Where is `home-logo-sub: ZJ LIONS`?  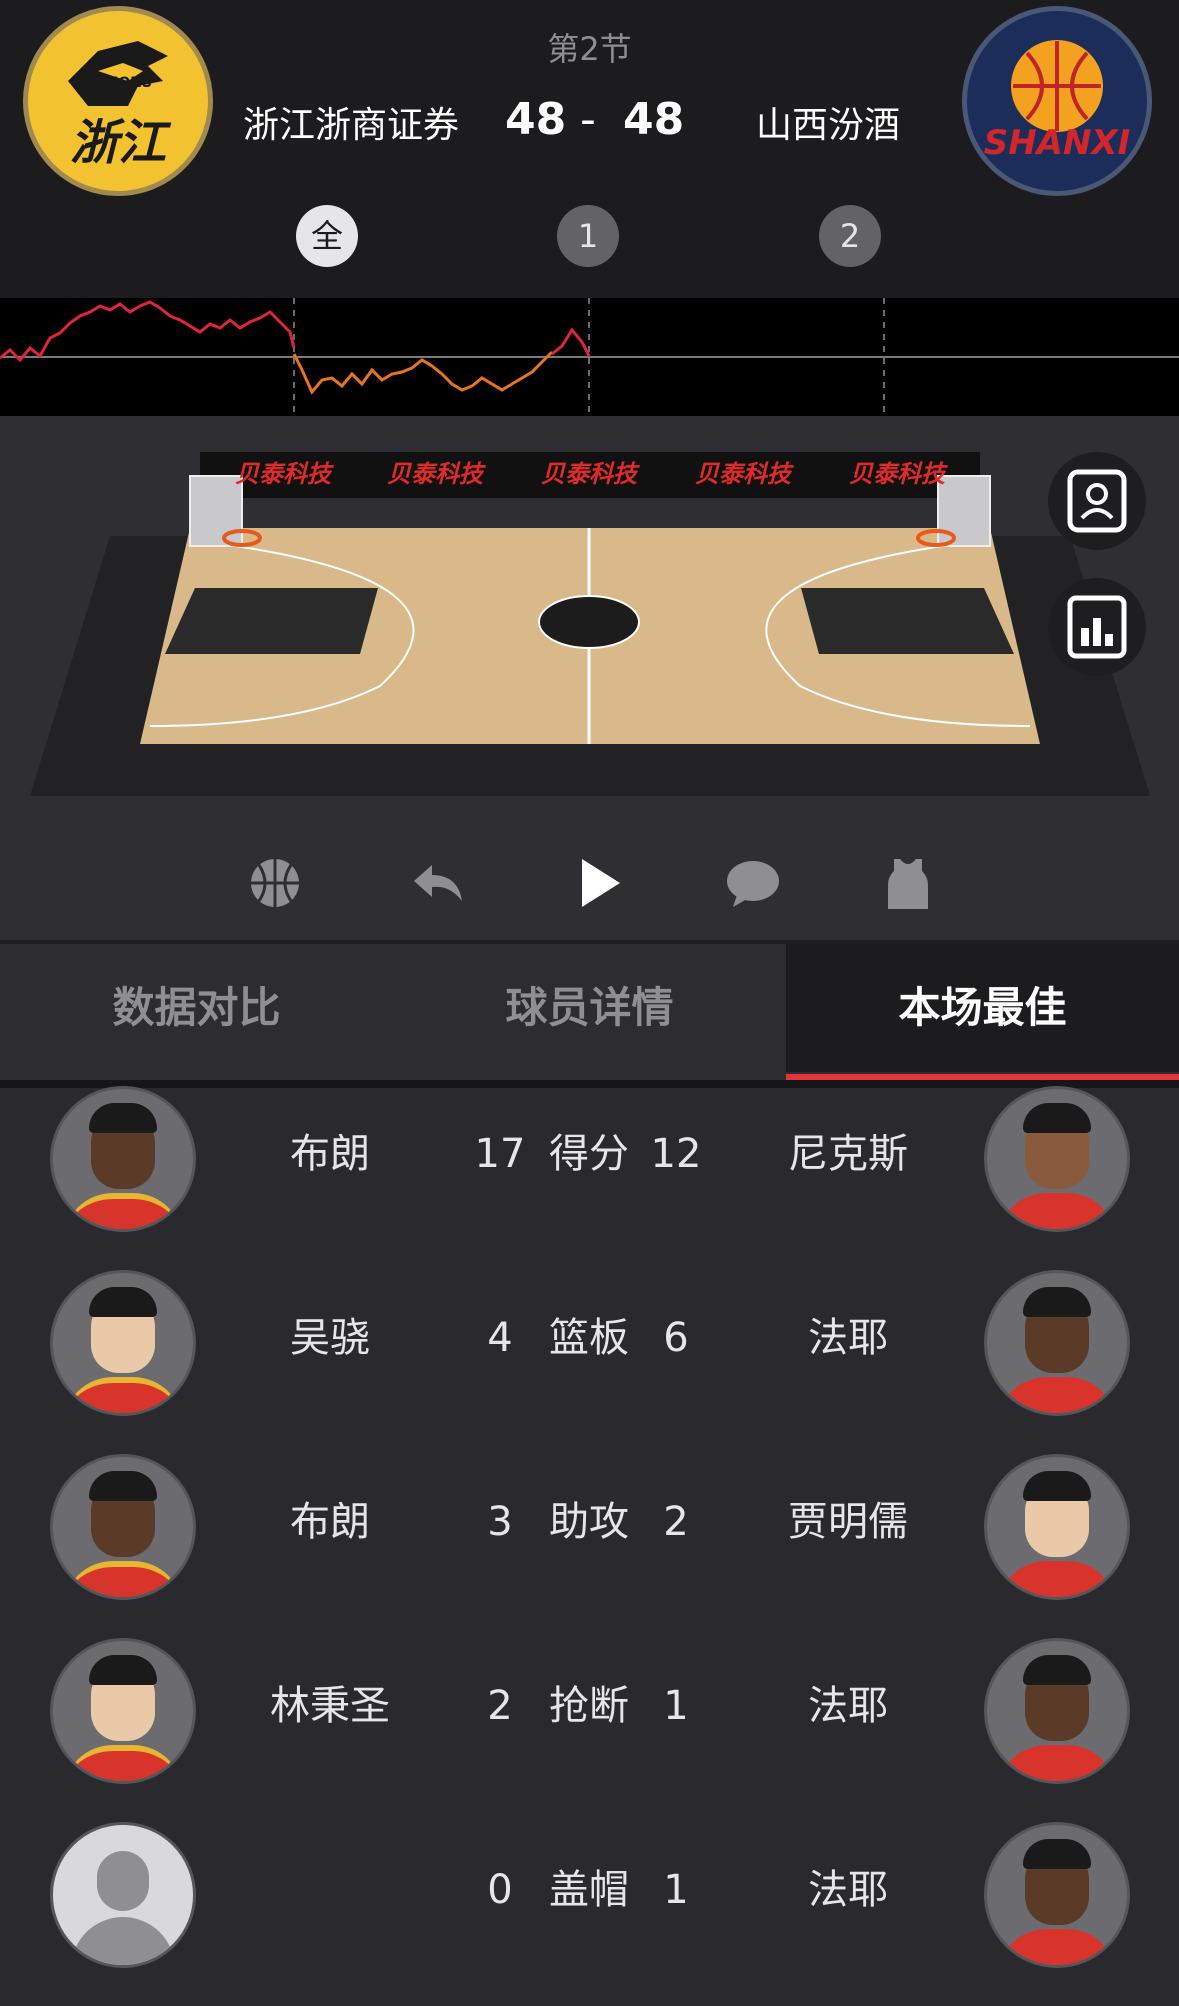
home-logo-sub: ZJ LIONS is located at coordinates (118, 83).